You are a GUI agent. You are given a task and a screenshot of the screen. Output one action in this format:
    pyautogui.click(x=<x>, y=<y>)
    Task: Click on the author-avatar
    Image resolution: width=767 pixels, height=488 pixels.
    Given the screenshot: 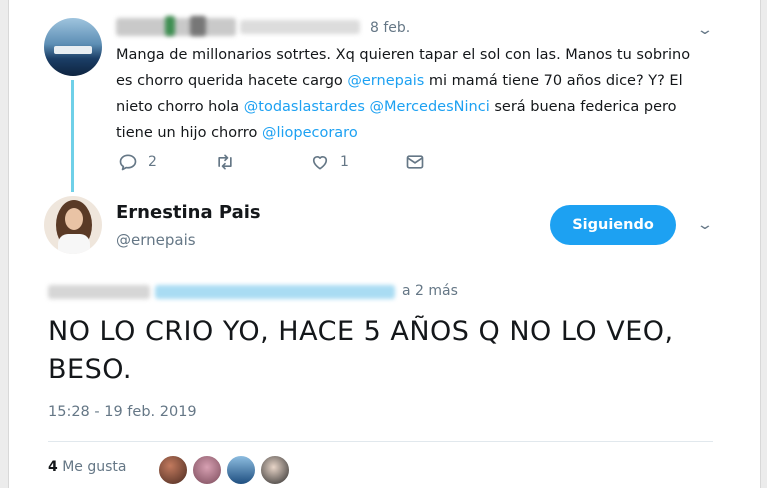 What is the action you would take?
    pyautogui.click(x=73, y=225)
    